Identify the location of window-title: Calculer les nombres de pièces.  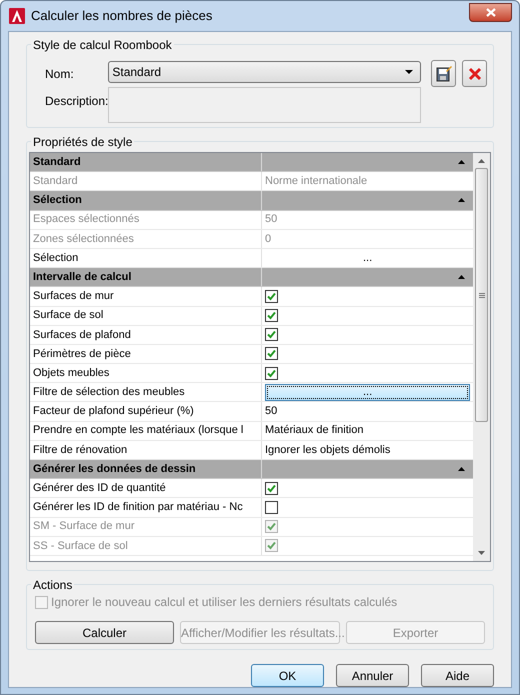
(121, 16).